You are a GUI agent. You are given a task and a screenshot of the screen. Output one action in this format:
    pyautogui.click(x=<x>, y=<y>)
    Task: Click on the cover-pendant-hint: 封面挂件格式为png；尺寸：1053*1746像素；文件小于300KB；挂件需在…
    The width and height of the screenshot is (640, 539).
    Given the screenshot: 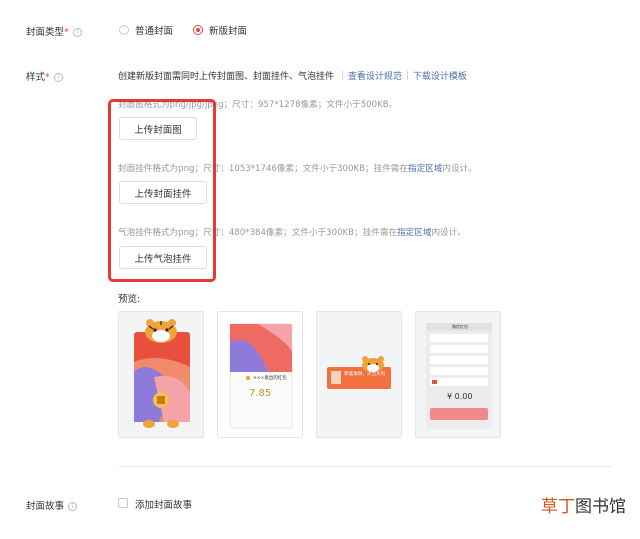 What is the action you would take?
    pyautogui.click(x=297, y=169)
    